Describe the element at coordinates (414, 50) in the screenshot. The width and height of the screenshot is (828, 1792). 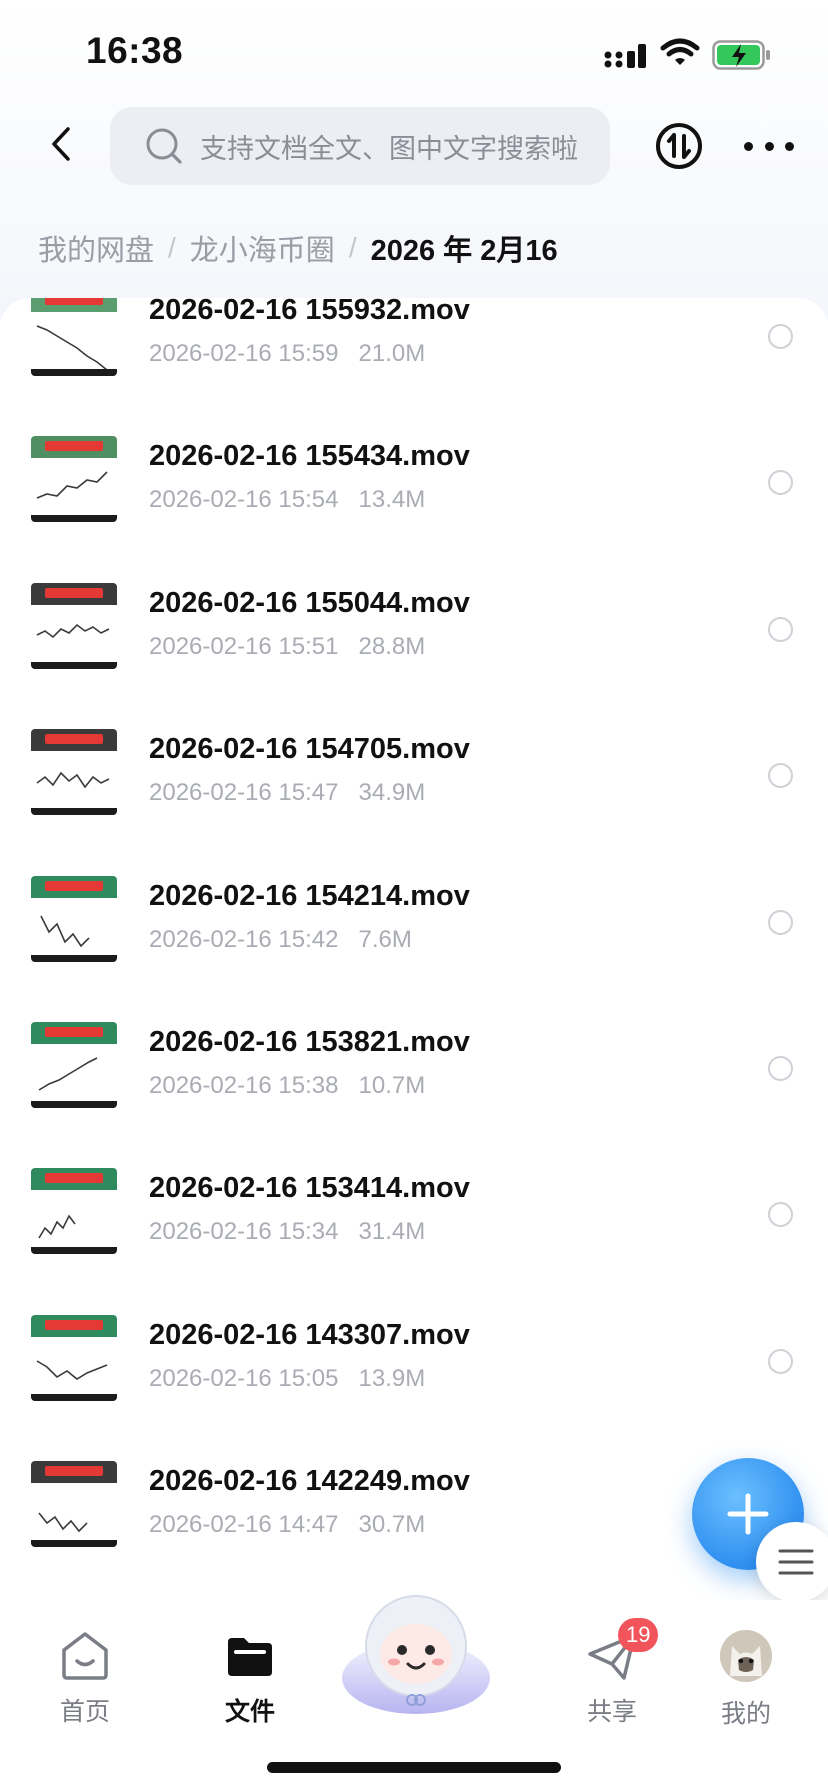
I see `status-bar: 16:38` at that location.